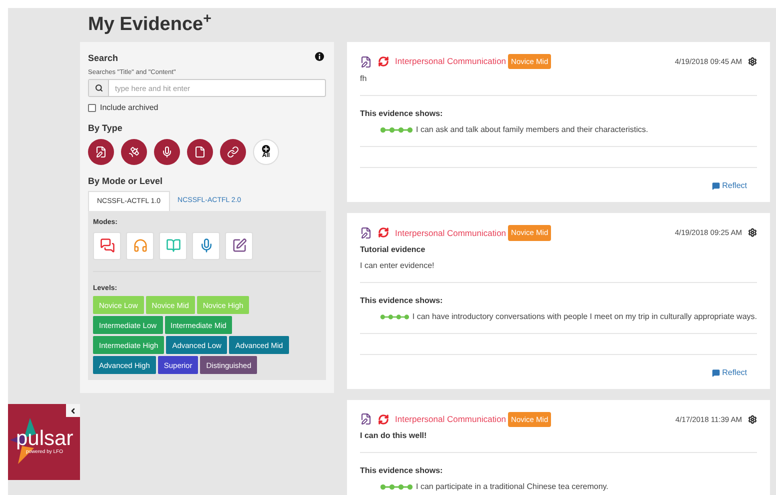 The image size is (776, 495). I want to click on statement-text: I can ask and talk about family members and their characteristics., so click(532, 130).